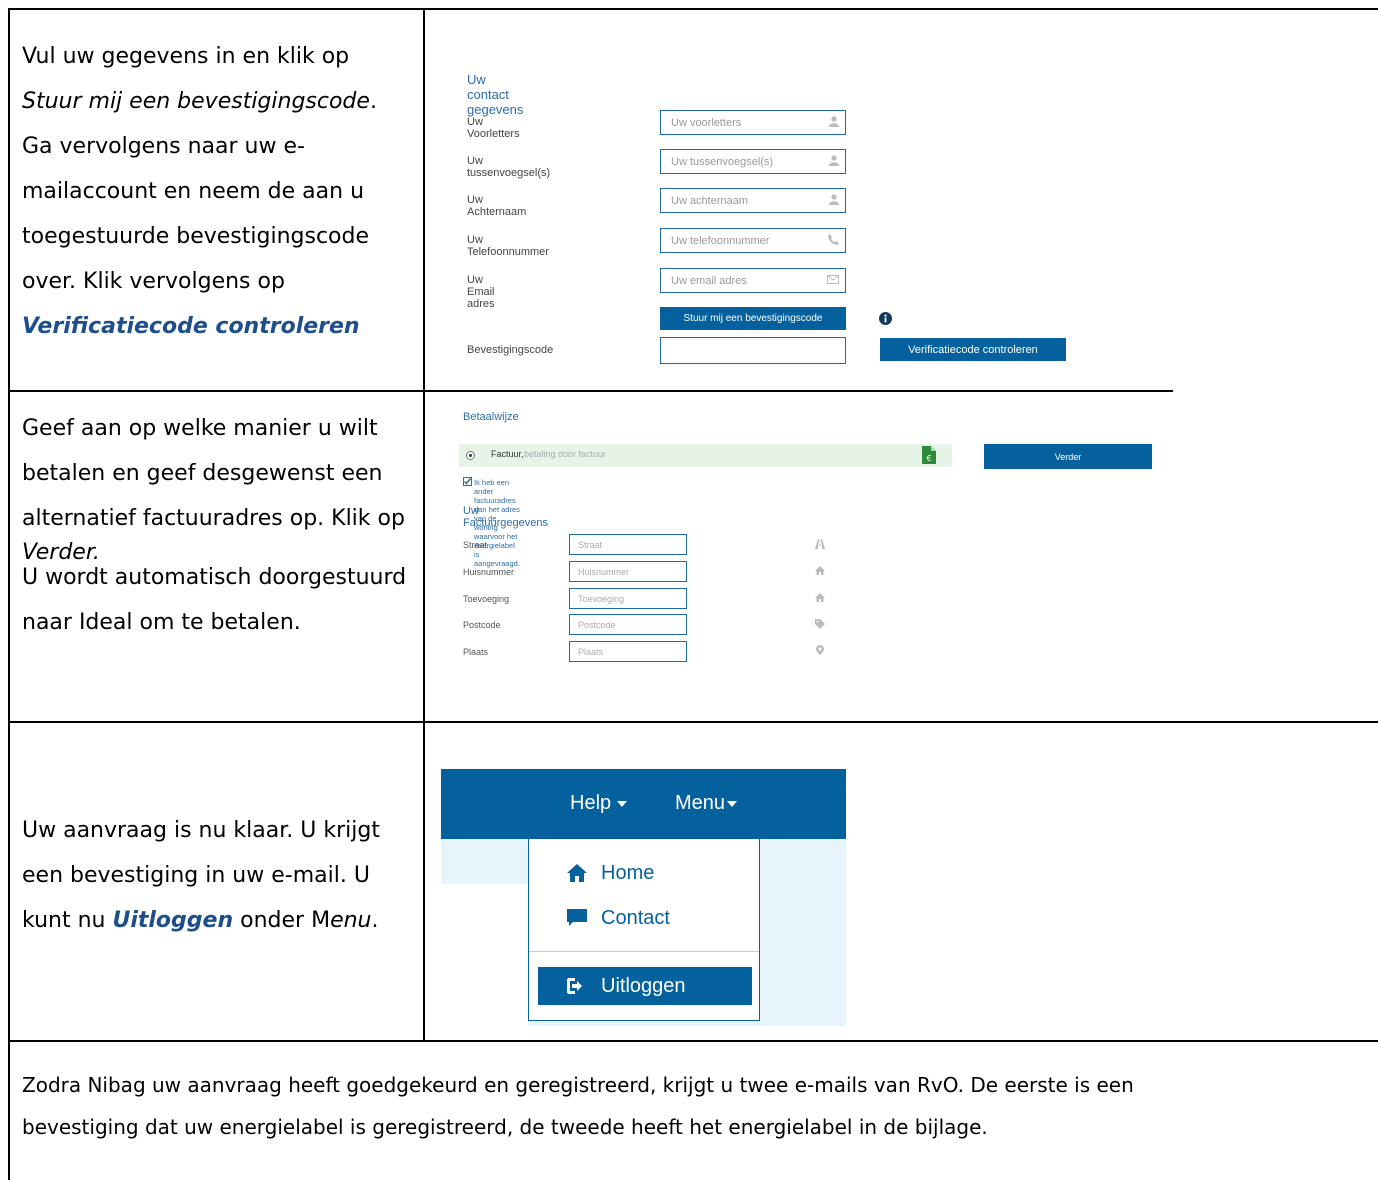 The image size is (1378, 1180). I want to click on phone-input: Uw telefoonnummer, so click(753, 240).